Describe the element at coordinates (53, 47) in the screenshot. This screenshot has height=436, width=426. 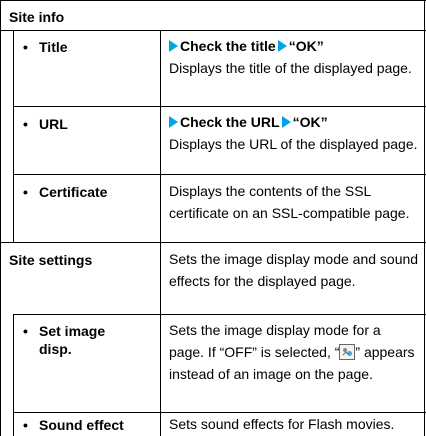
I see `title-label: Title` at that location.